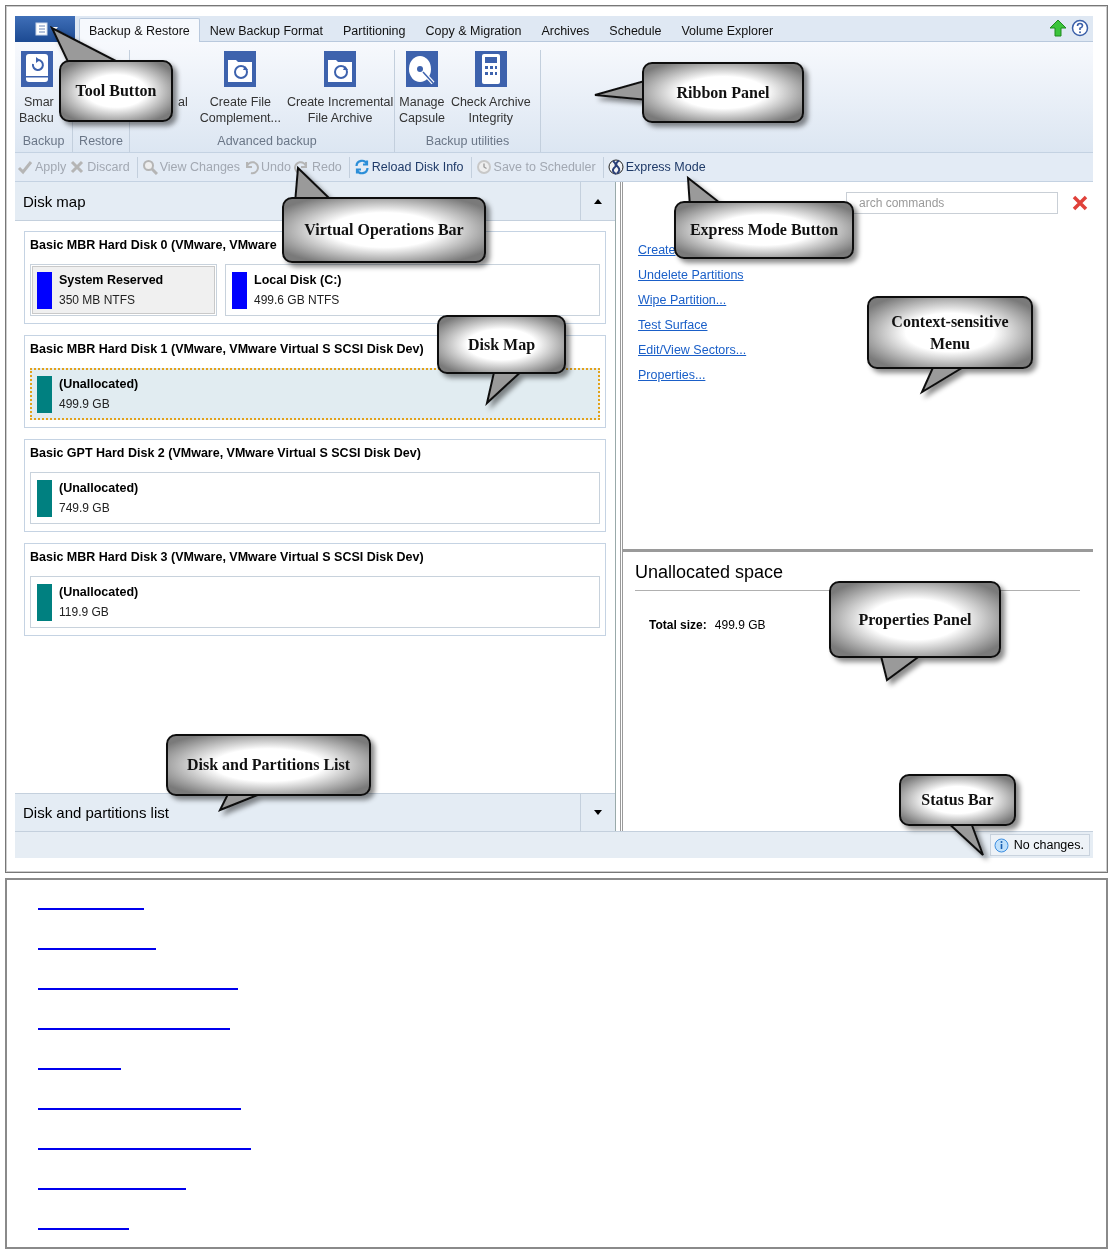 The width and height of the screenshot is (1112, 1254). I want to click on ribbon-button: Create Incremental File Archive, so click(340, 91).